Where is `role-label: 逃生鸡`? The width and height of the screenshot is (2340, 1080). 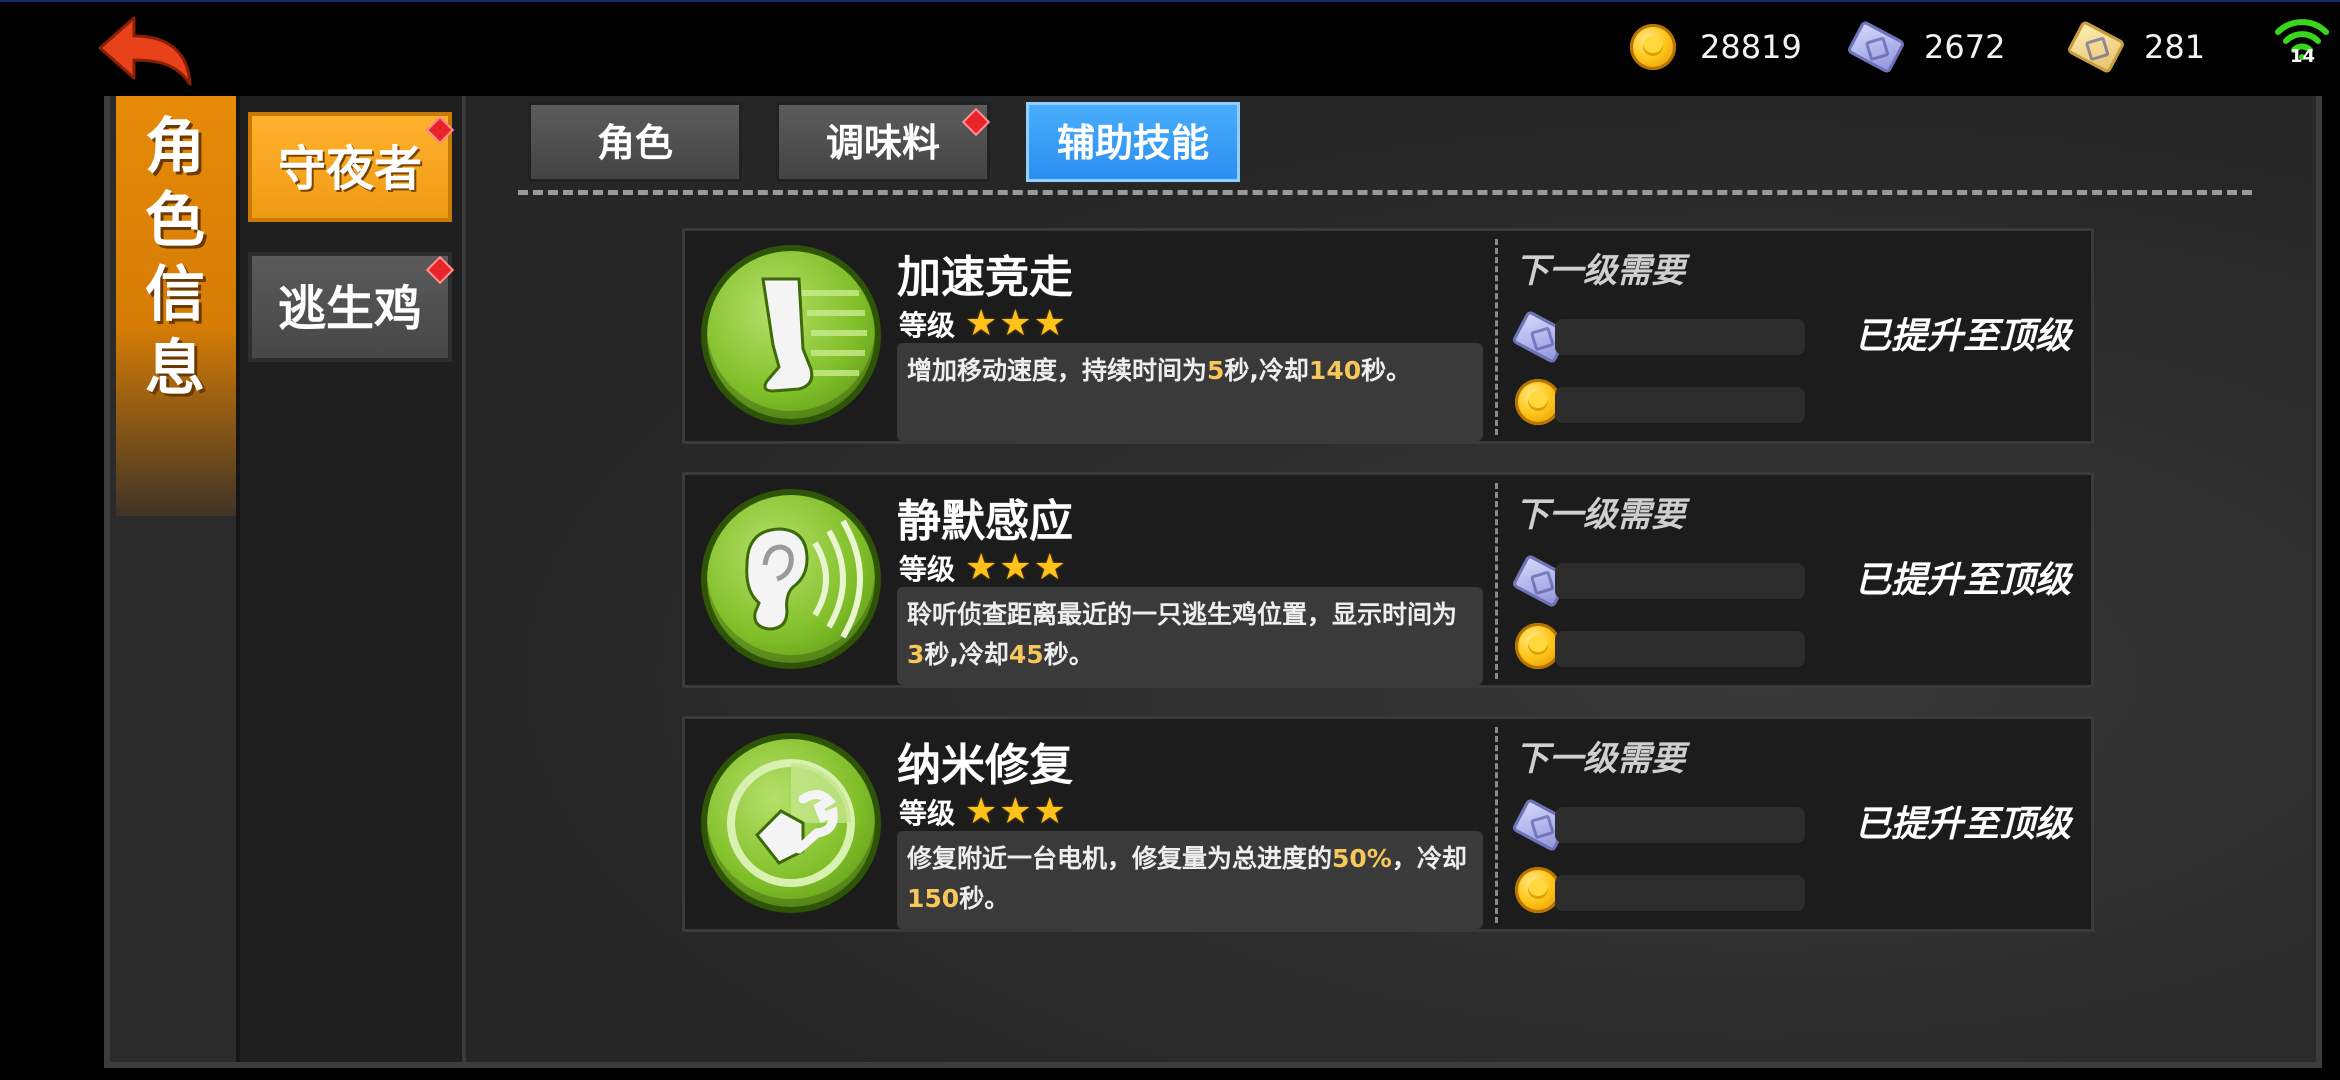
role-label: 逃生鸡 is located at coordinates (349, 309).